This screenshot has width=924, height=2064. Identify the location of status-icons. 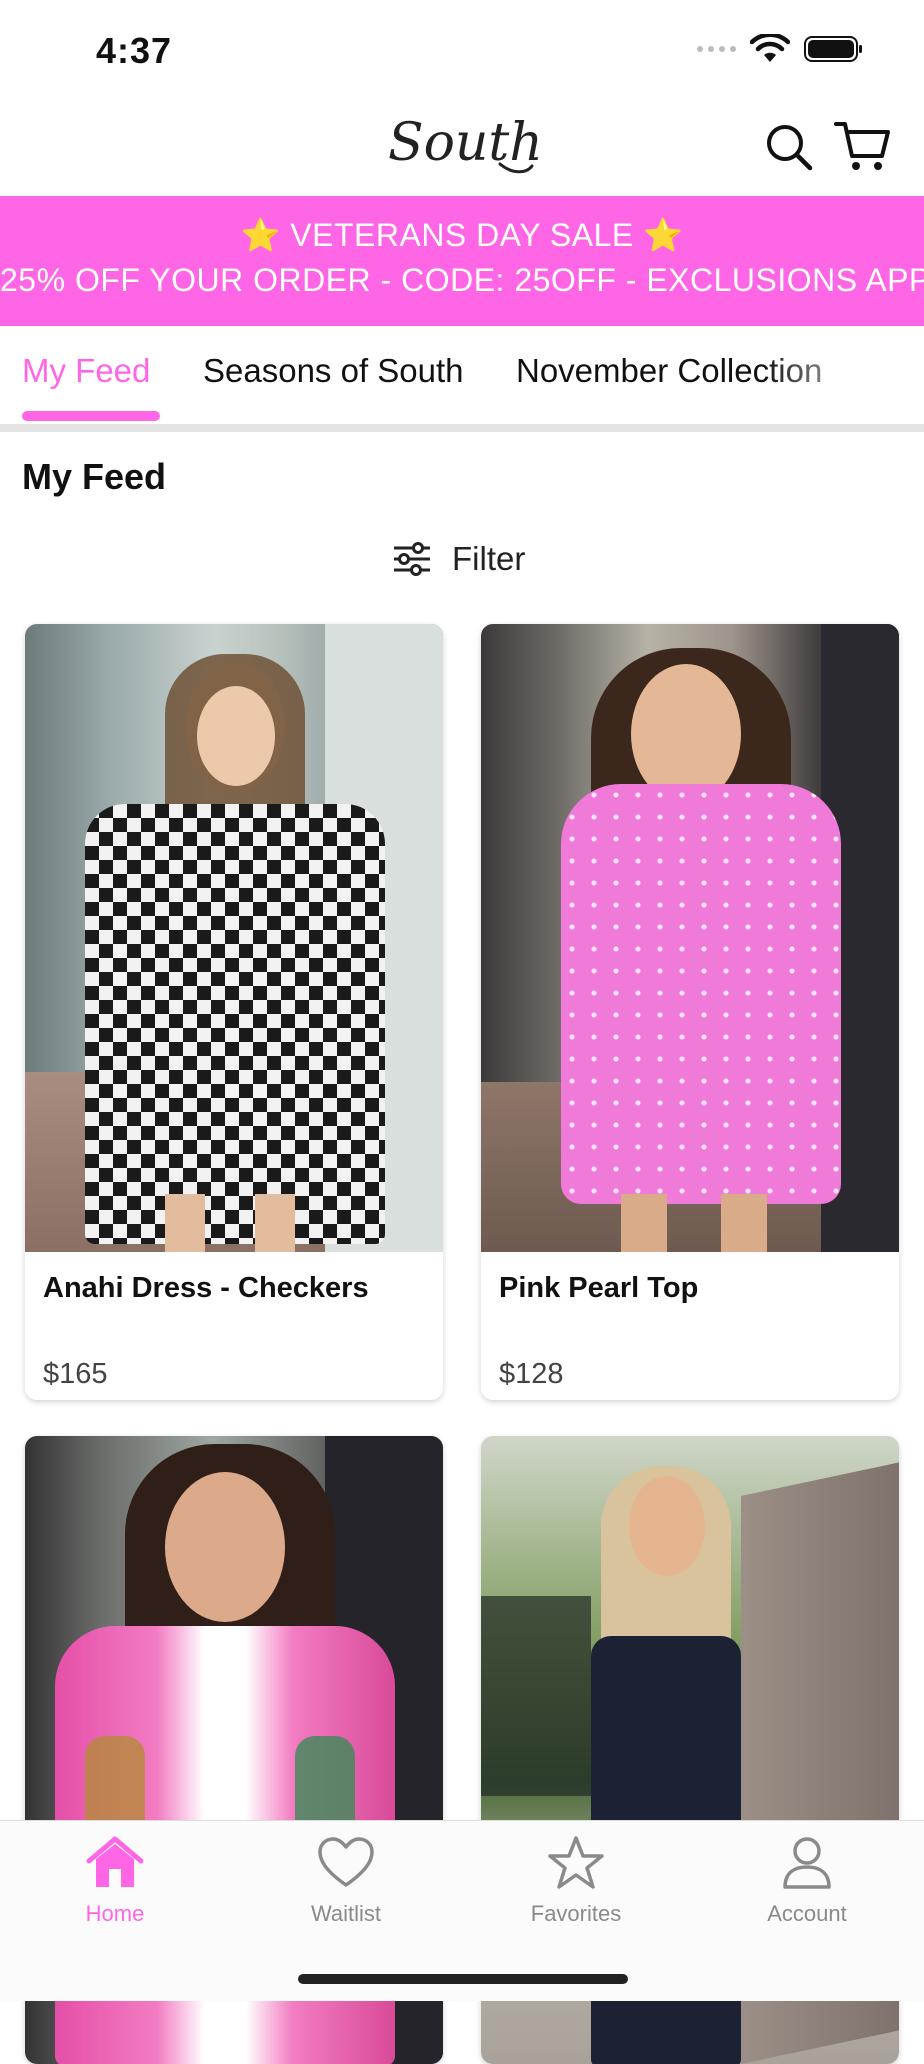
(780, 49).